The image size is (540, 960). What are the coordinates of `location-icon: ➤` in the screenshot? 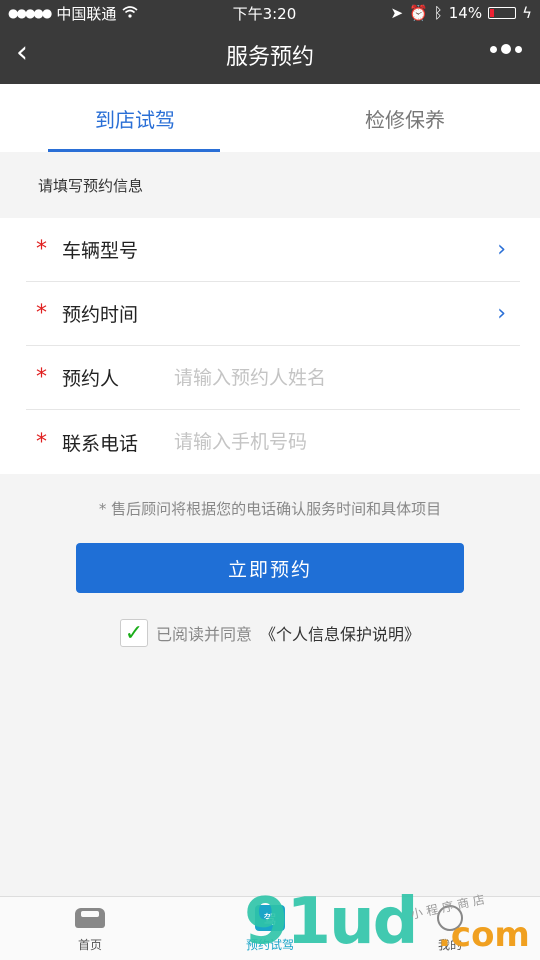 It's located at (397, 13).